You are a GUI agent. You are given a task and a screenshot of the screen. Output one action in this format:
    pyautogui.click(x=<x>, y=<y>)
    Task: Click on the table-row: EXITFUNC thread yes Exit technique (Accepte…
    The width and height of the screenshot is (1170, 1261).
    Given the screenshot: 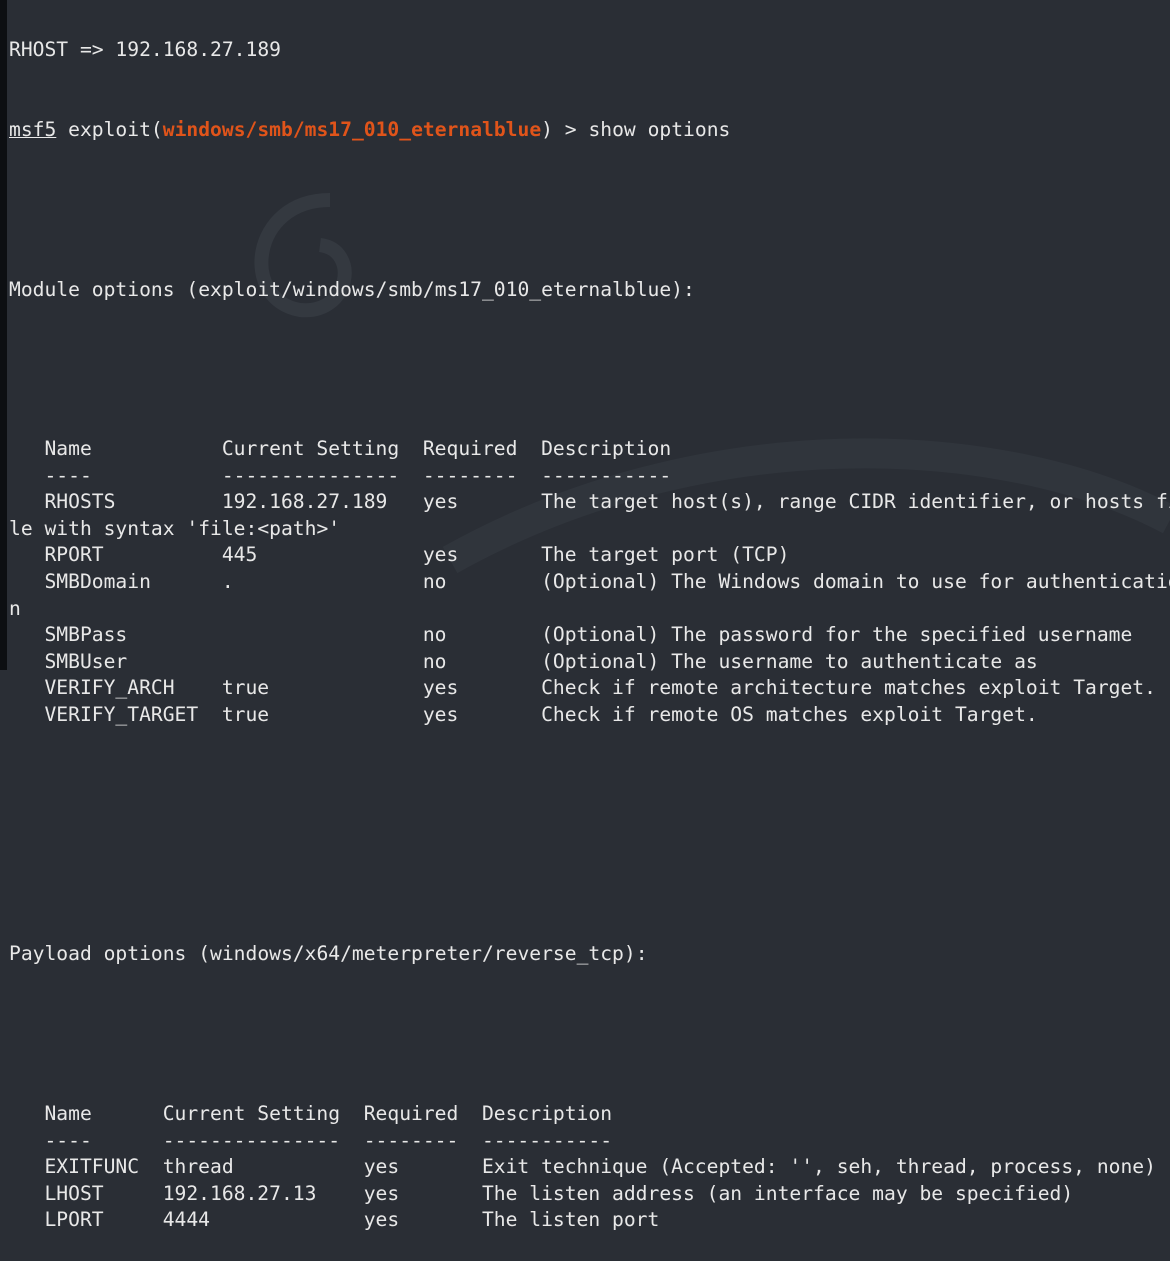 What is the action you would take?
    pyautogui.click(x=589, y=1167)
    